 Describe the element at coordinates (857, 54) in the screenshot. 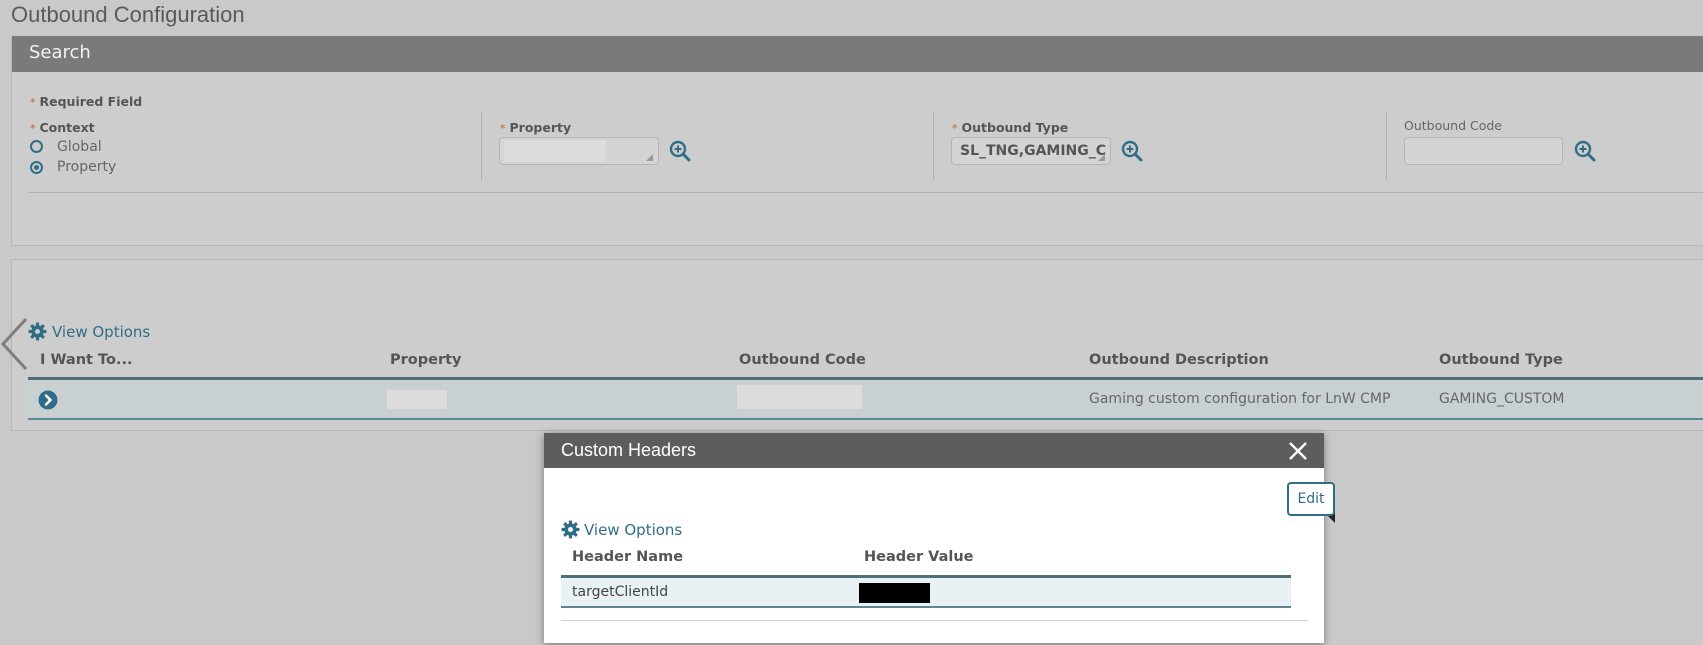

I see `search-header: Search` at that location.